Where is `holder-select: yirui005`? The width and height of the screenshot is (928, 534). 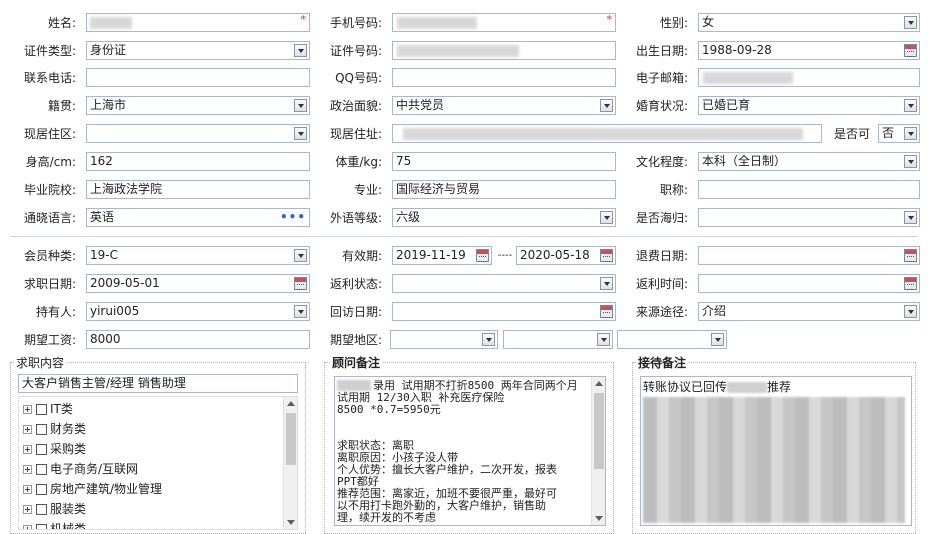 holder-select: yirui005 is located at coordinates (198, 311).